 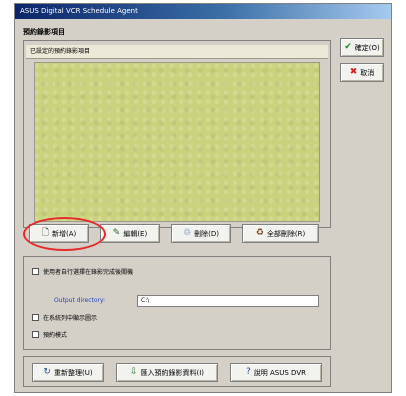 I want to click on help-button: ? 說明 ASUS DVR, so click(x=276, y=372).